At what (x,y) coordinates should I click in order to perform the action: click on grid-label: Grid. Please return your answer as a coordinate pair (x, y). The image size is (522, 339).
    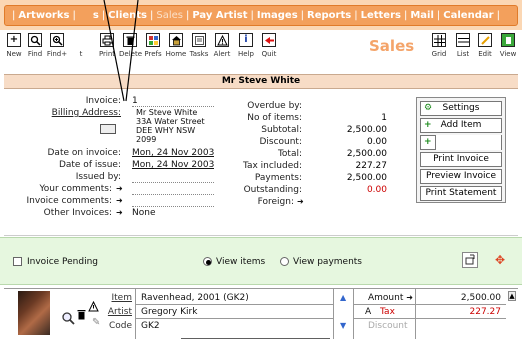
    Looking at the image, I should click on (439, 54).